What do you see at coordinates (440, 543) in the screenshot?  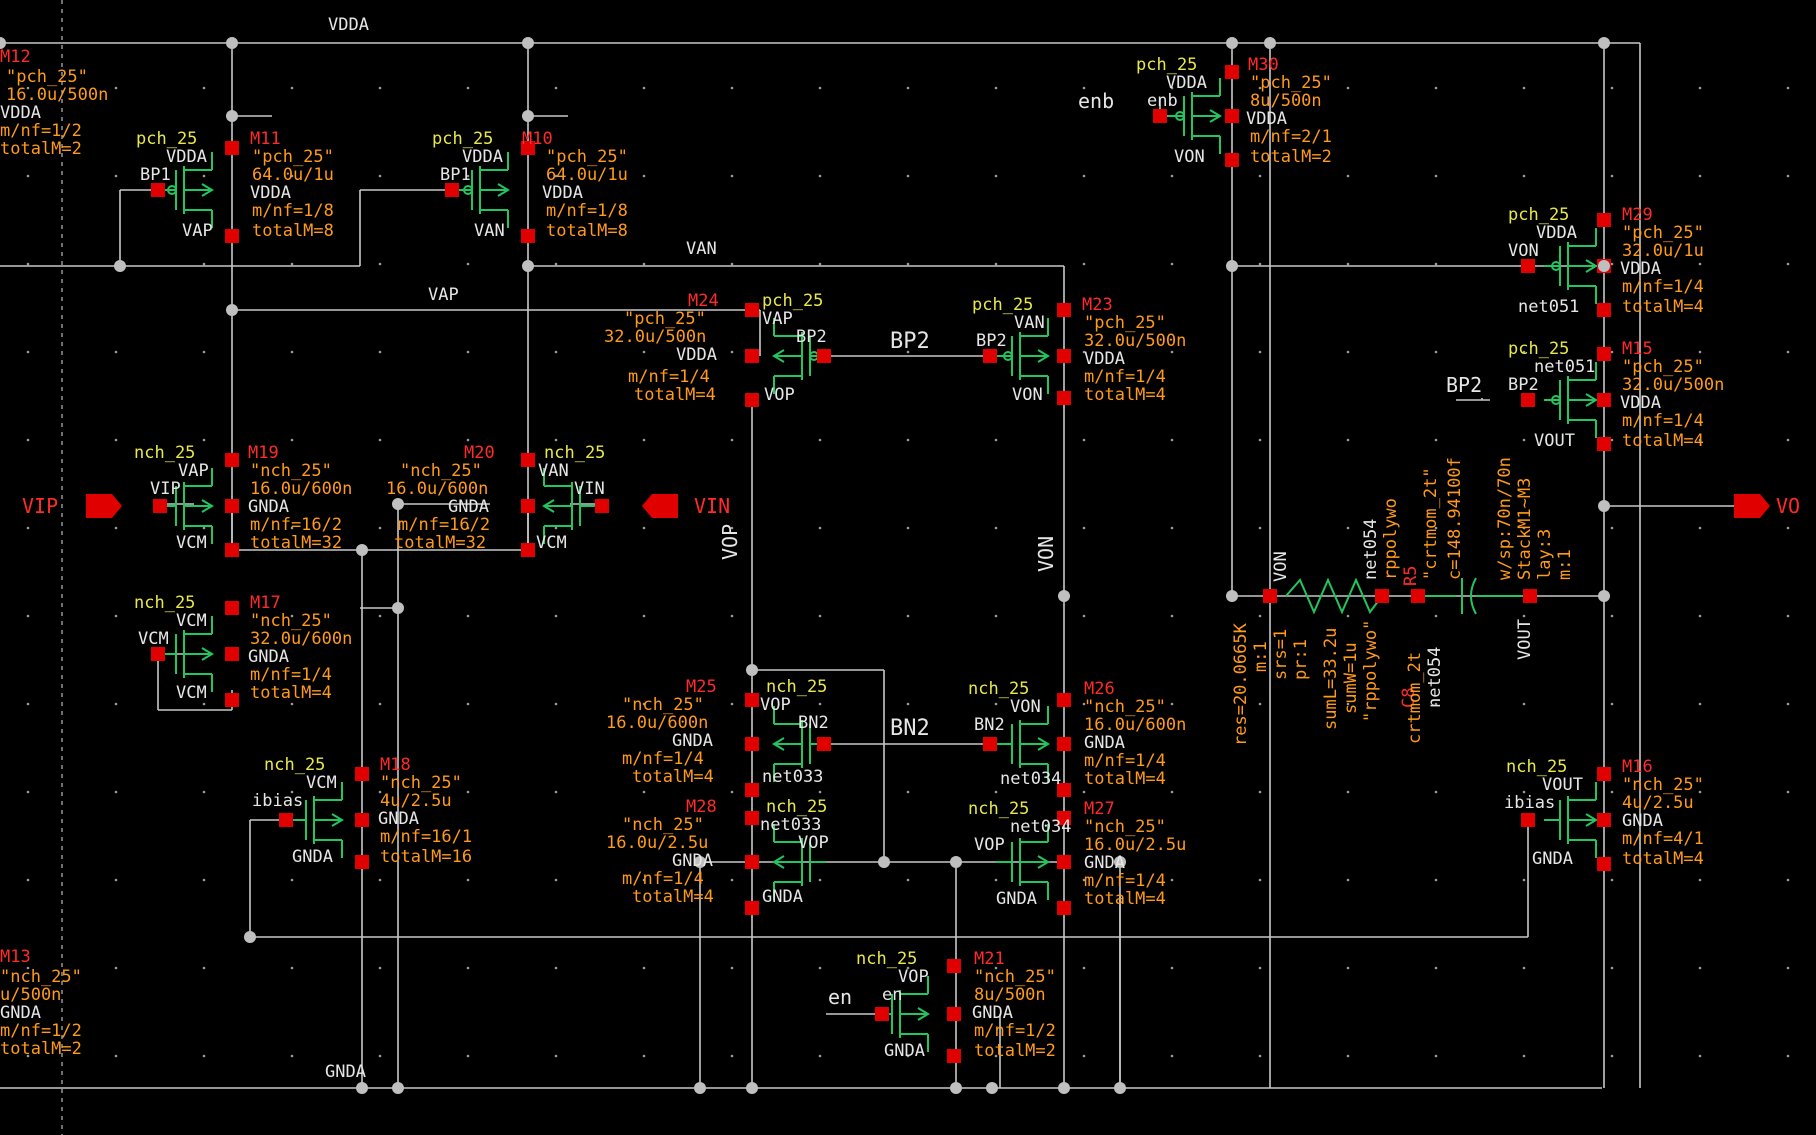 I see `total-param: totalM=32` at bounding box center [440, 543].